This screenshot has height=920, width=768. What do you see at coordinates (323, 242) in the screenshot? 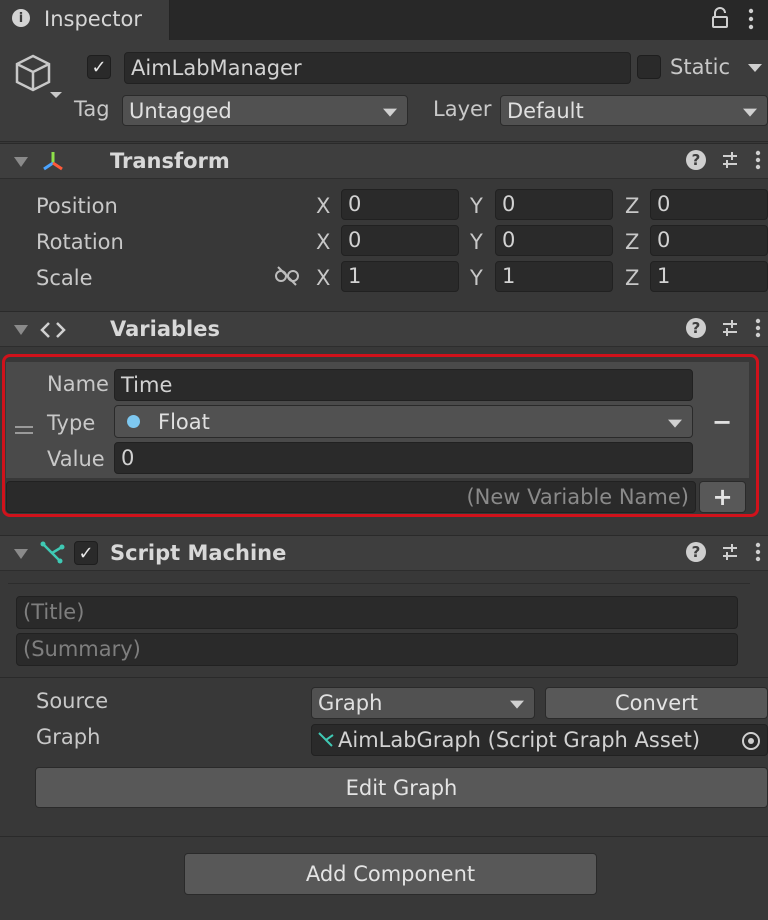
I see `rotation-x-label: X` at bounding box center [323, 242].